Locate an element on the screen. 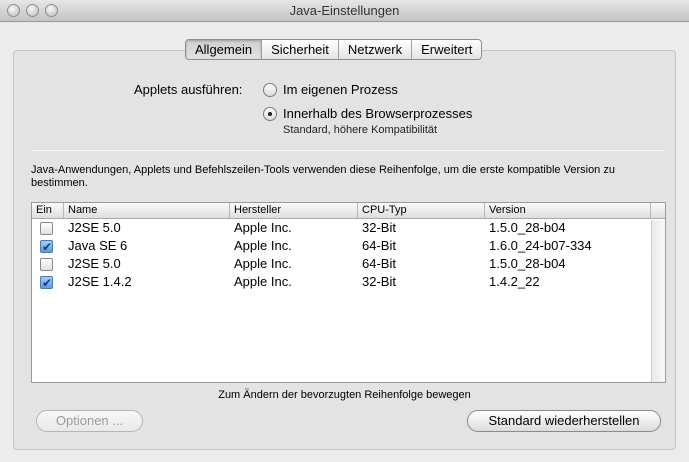 The image size is (689, 462). separator is located at coordinates (348, 150).